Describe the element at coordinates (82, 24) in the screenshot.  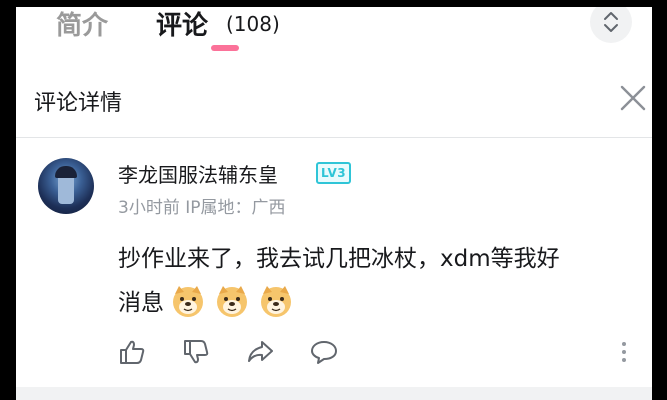
I see `tab-intro: 简介` at that location.